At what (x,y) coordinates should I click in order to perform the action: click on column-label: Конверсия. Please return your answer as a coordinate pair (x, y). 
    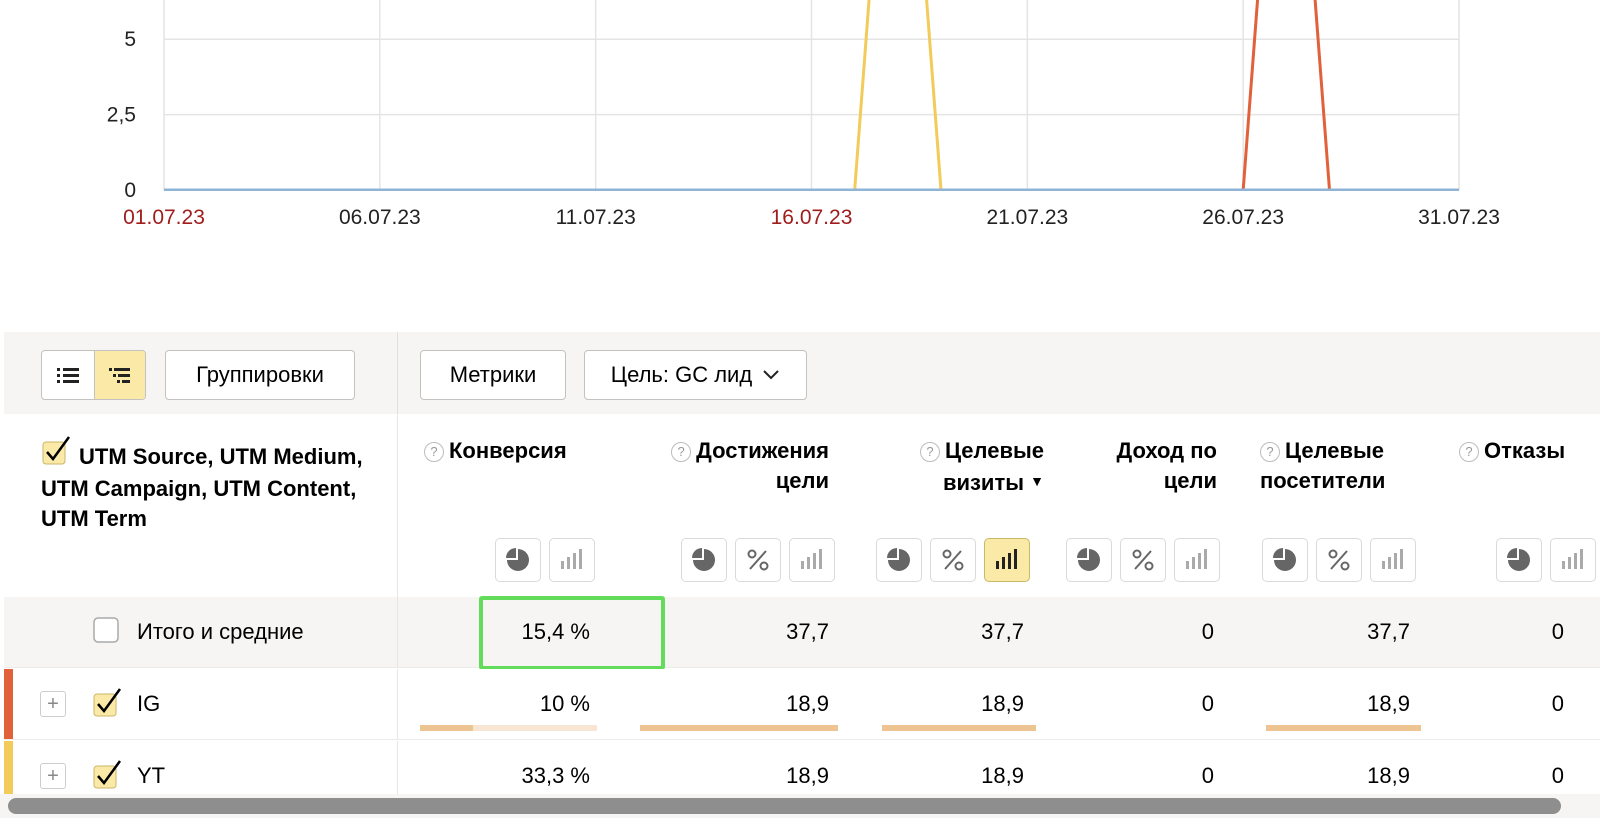
    Looking at the image, I should click on (508, 450).